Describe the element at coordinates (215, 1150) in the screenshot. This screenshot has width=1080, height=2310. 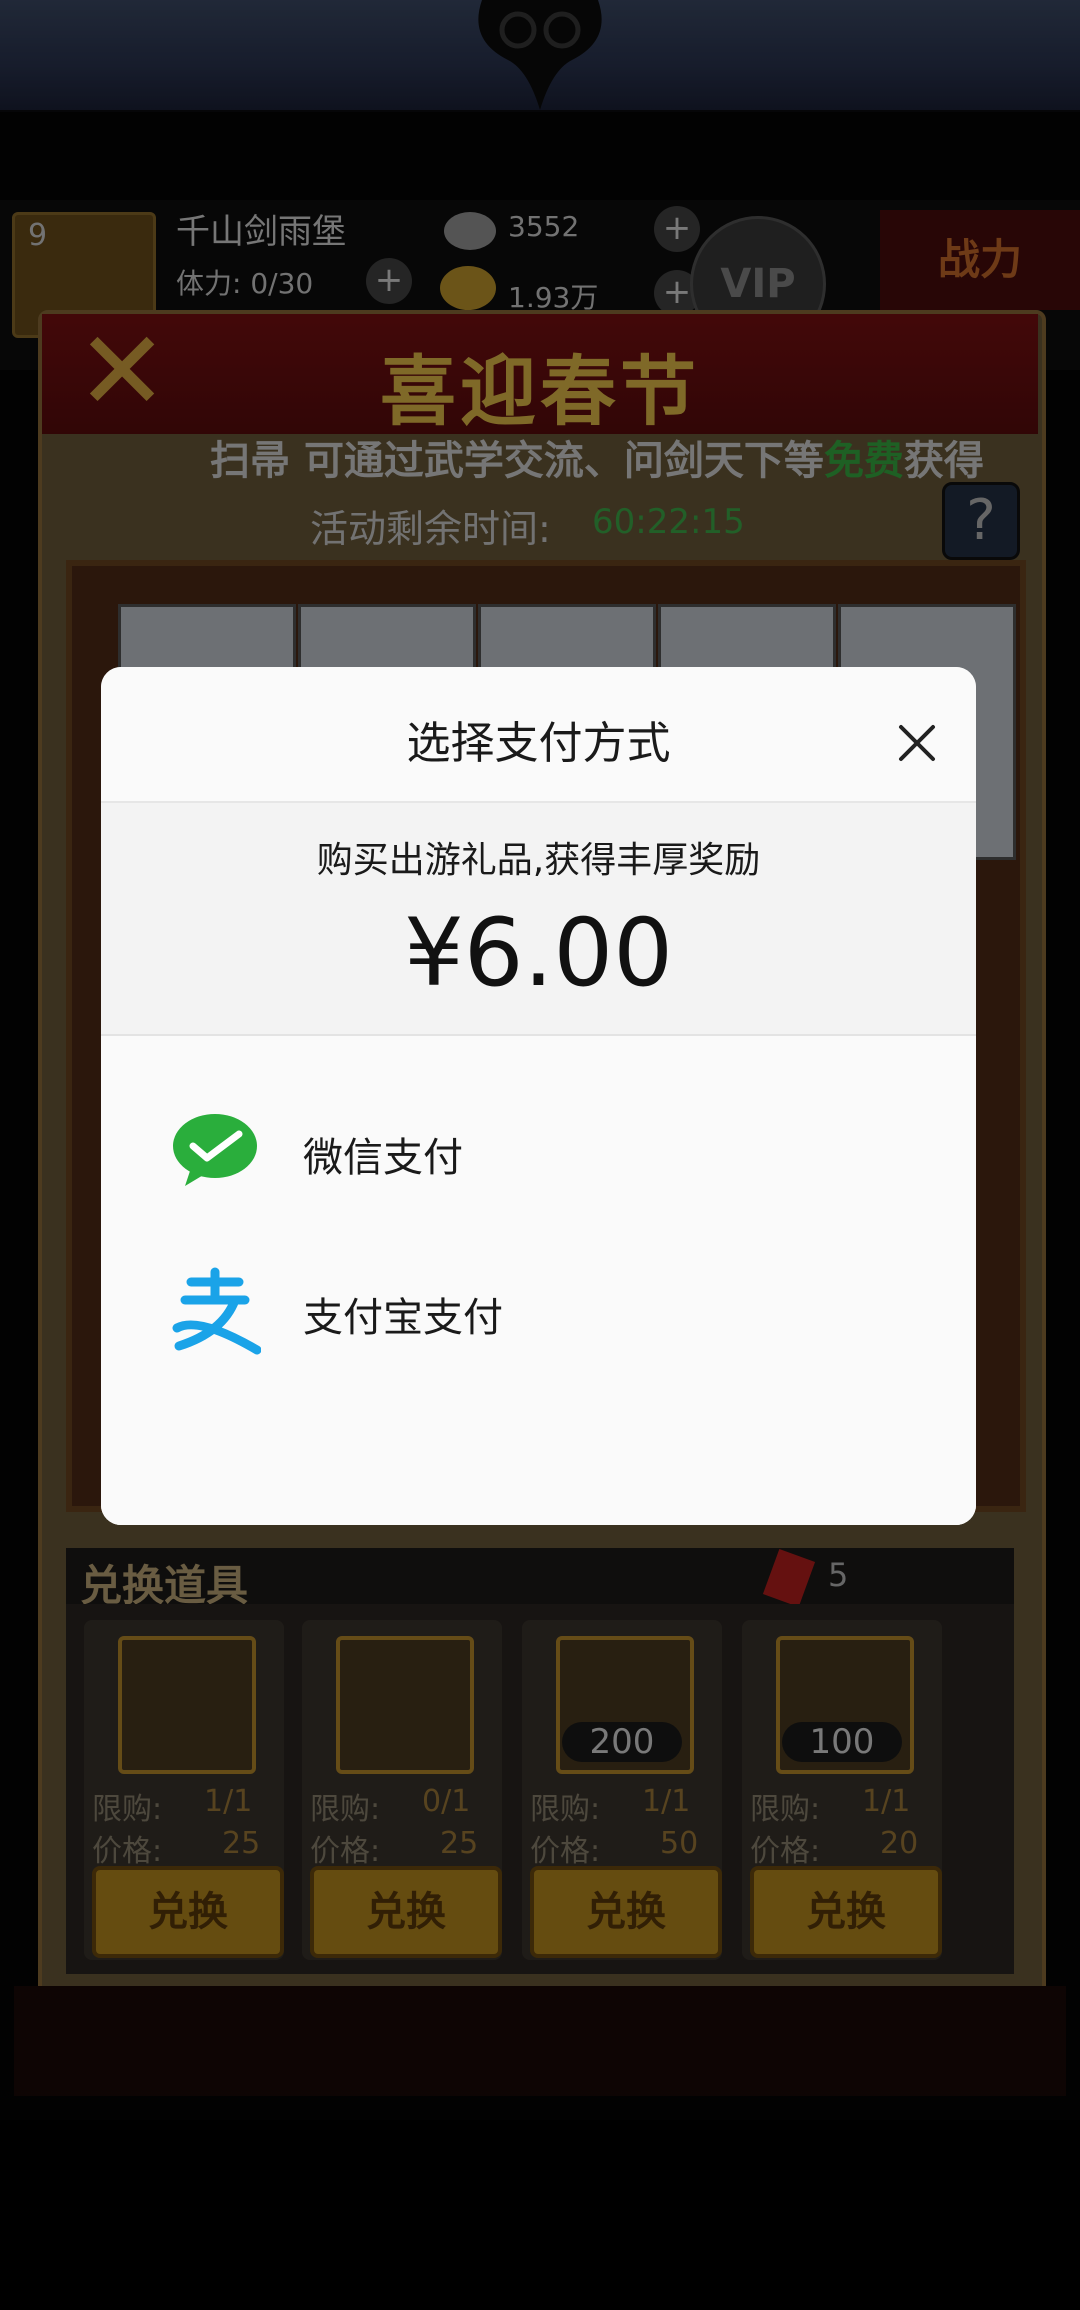
I see `wechat-pay-icon` at that location.